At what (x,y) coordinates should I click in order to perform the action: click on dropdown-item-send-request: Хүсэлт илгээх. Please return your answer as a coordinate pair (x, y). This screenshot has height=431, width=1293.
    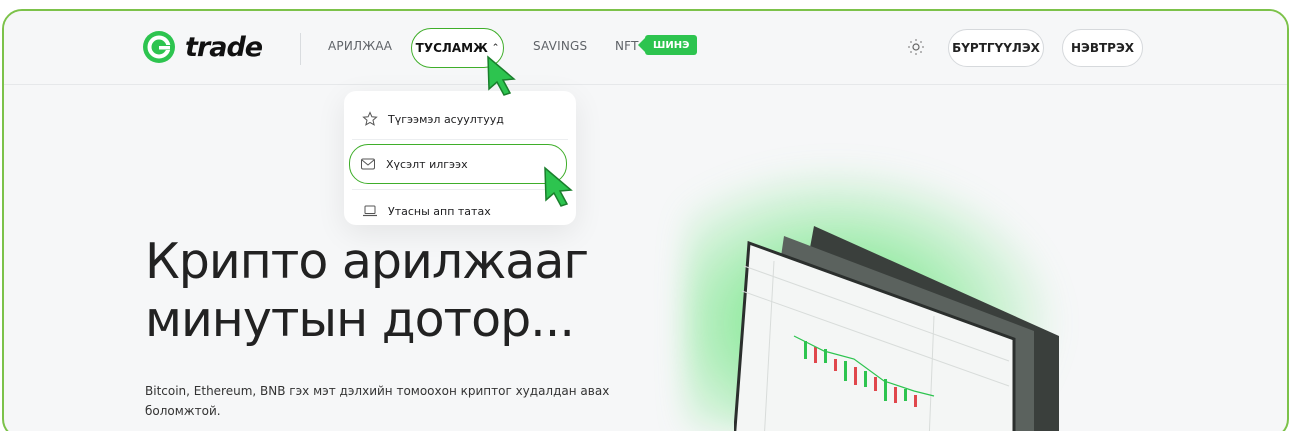
    Looking at the image, I should click on (458, 164).